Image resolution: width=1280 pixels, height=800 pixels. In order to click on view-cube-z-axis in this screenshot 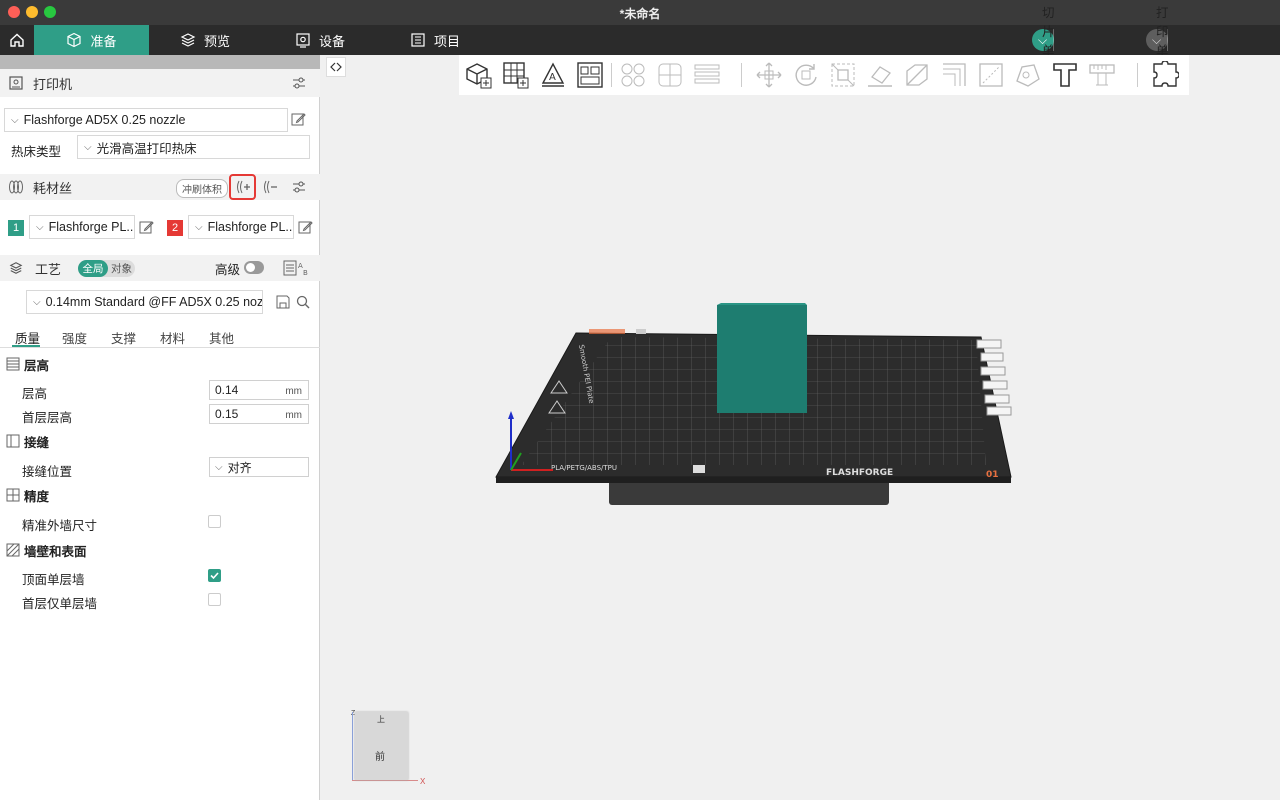, I will do `click(352, 746)`.